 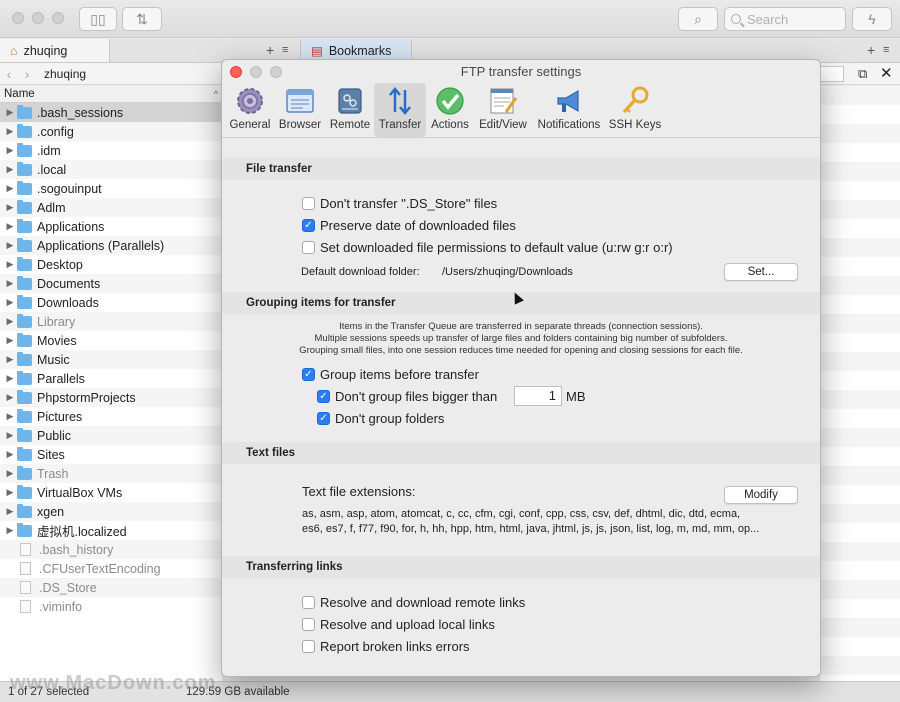 I want to click on file-row: ▶ VirtualBox VMs, so click(x=111, y=492).